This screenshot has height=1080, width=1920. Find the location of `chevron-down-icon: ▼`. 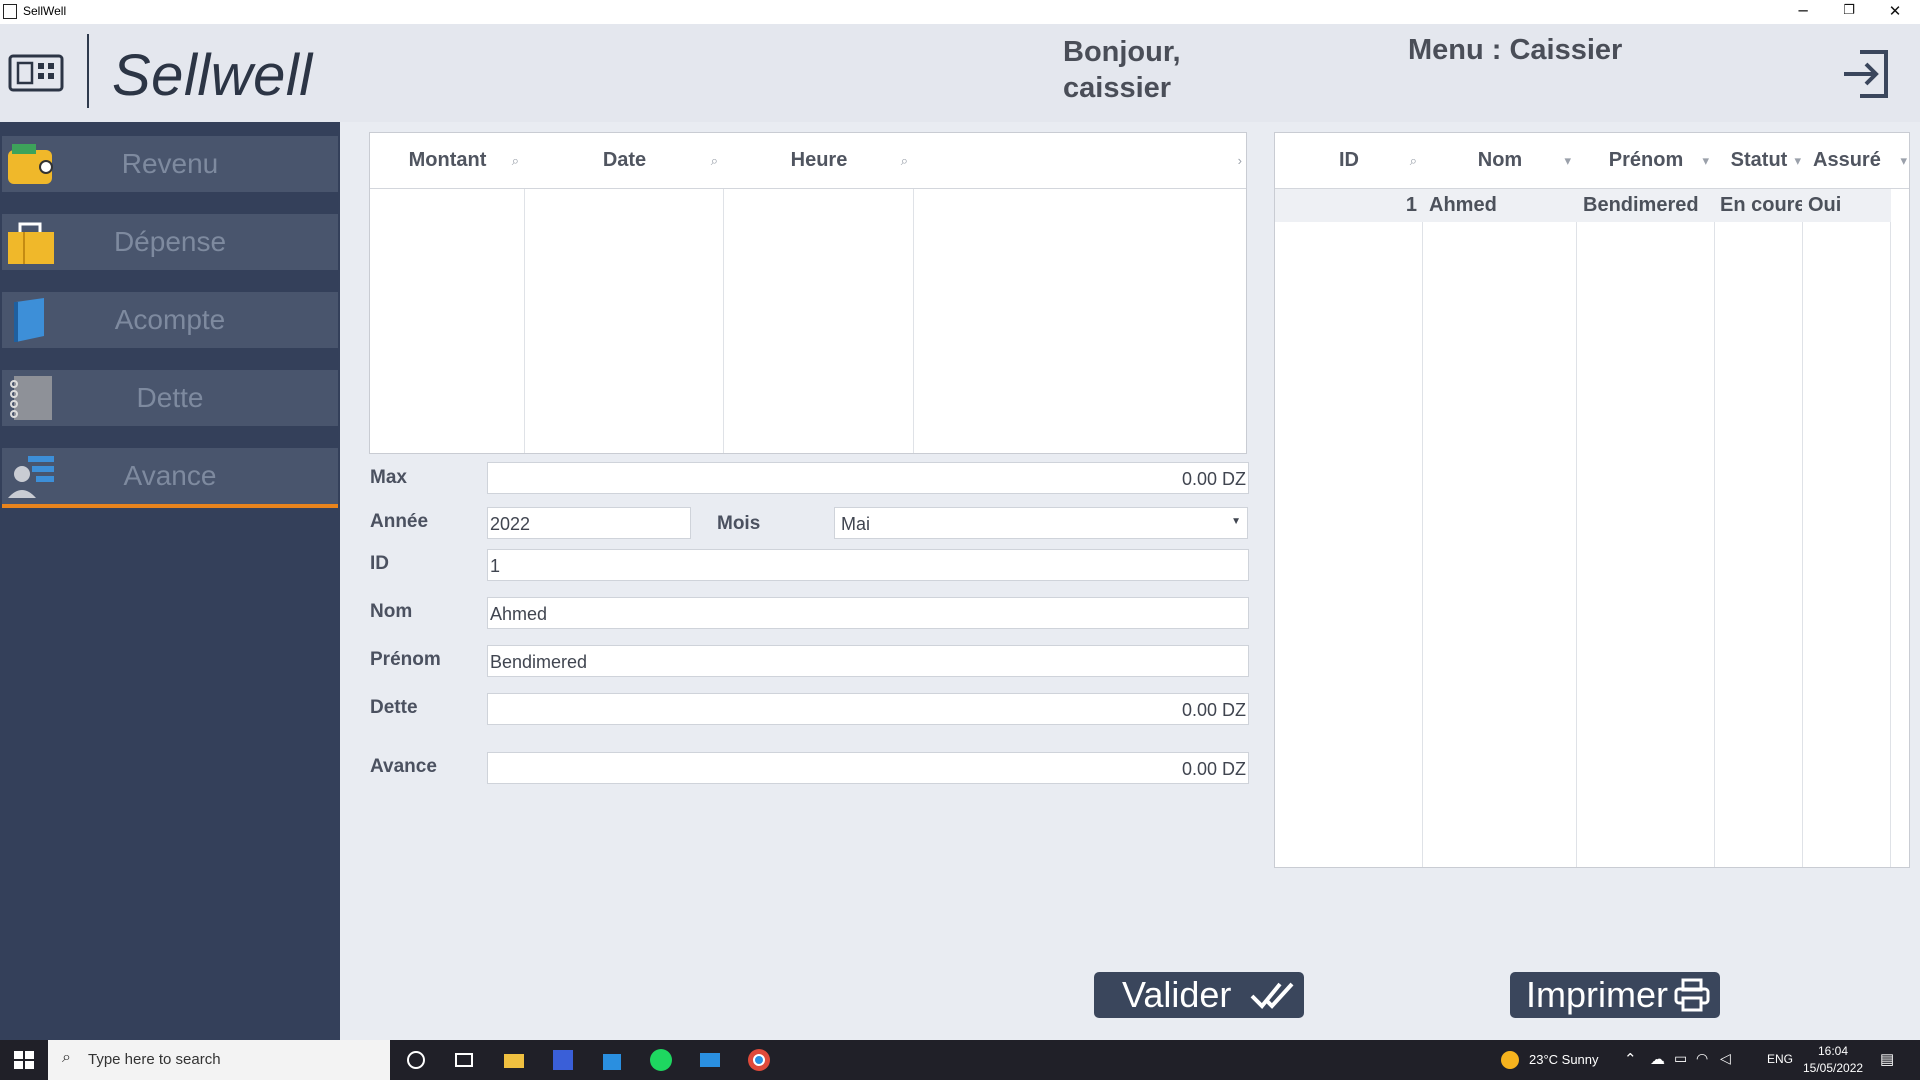

chevron-down-icon: ▼ is located at coordinates (1236, 521).